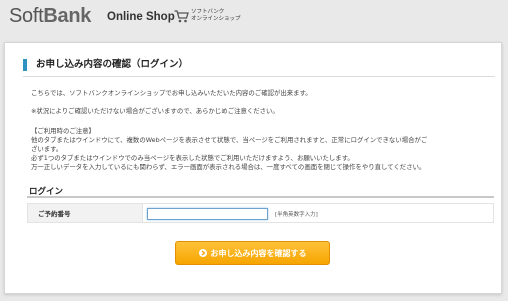 The image size is (508, 301). I want to click on shopping-cart-icon, so click(181, 16).